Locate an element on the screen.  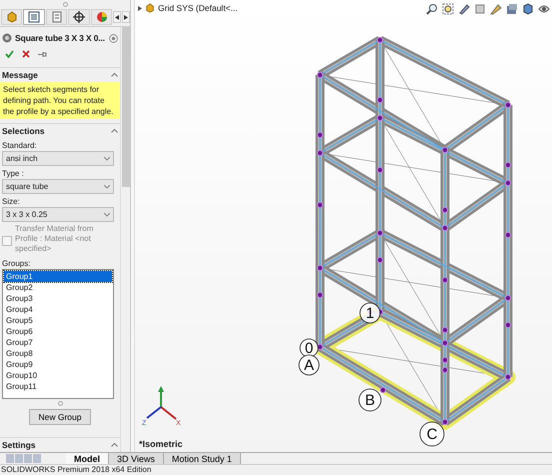
list-item: Group8 is located at coordinates (58, 353).